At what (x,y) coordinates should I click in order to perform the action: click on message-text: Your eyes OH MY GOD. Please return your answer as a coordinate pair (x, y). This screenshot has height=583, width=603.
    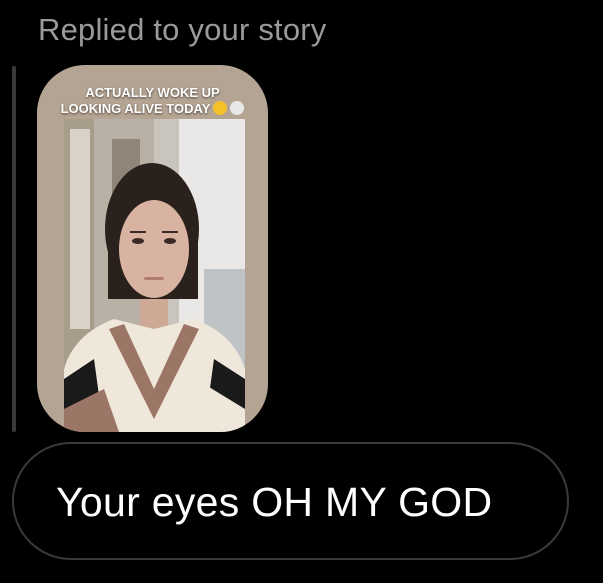
    Looking at the image, I should click on (274, 502).